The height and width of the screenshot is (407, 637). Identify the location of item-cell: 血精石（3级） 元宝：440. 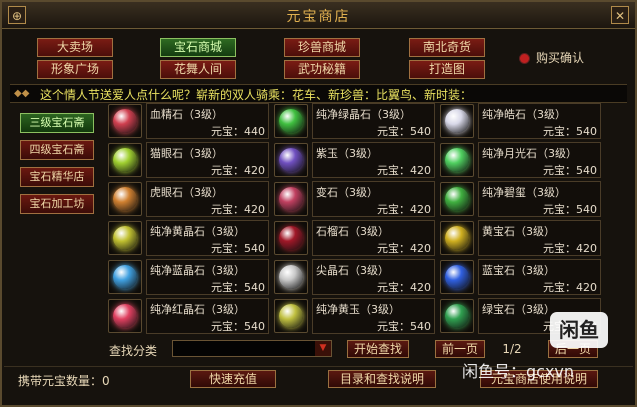
(187, 121).